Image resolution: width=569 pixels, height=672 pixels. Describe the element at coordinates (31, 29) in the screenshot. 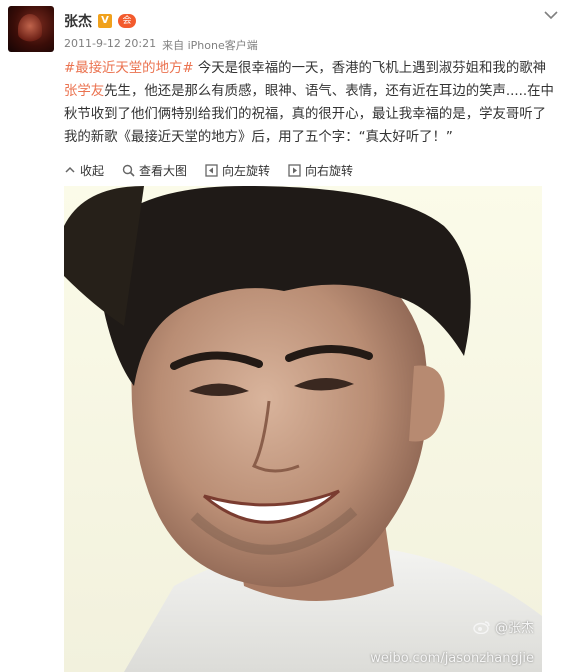

I see `avatar` at that location.